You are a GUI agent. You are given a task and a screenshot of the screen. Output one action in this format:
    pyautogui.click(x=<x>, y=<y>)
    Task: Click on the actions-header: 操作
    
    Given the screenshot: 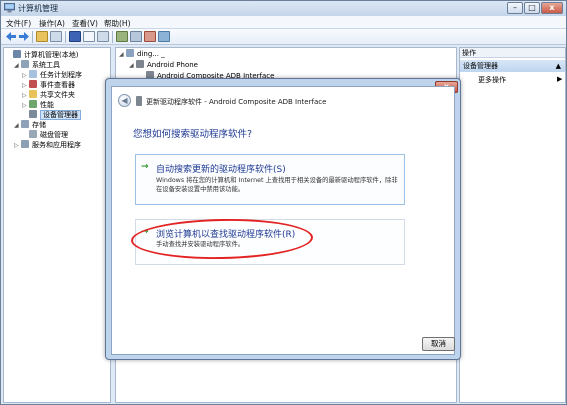 What is the action you would take?
    pyautogui.click(x=512, y=53)
    